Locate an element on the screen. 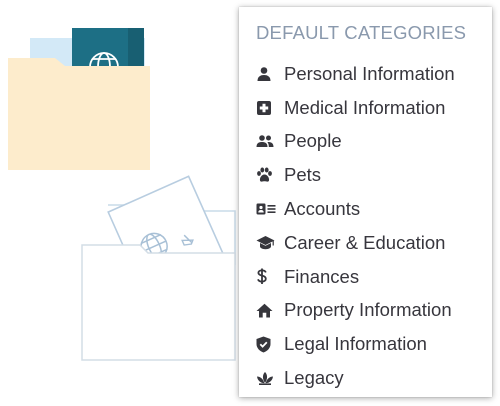 The image size is (500, 406). menu-header: DEFAULT CATEGORIES is located at coordinates (361, 32).